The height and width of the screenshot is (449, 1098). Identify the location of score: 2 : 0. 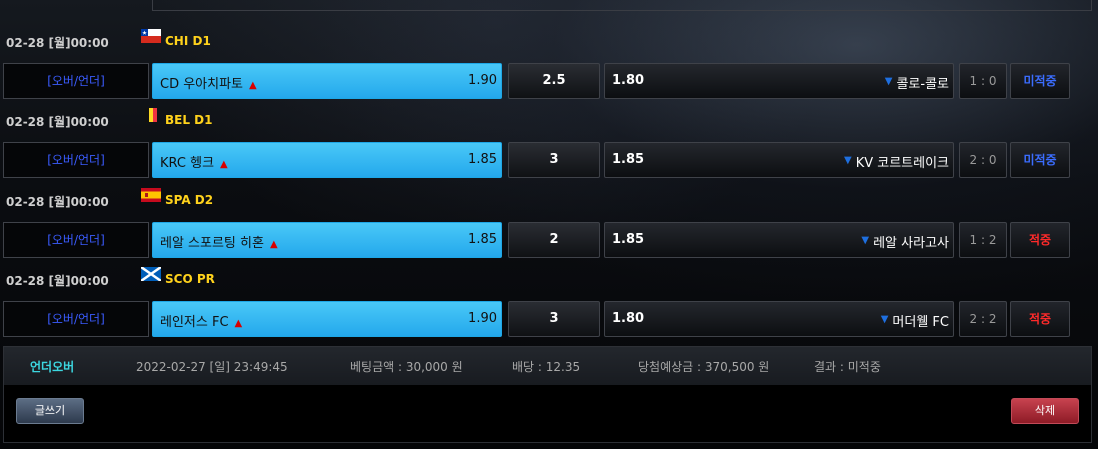
(983, 160).